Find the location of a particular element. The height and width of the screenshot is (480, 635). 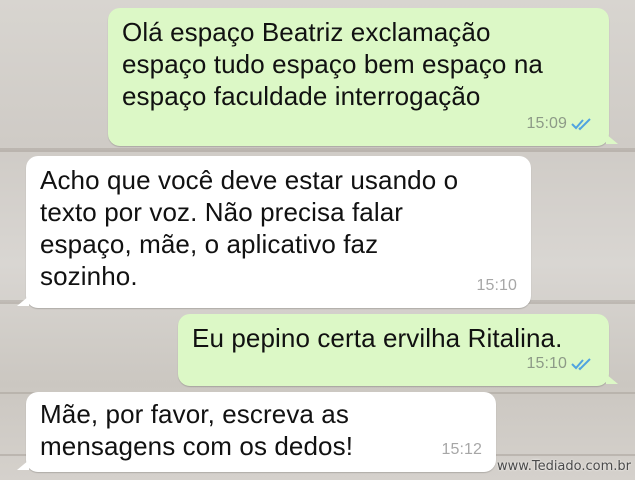

background-wood-line is located at coordinates (317, 149).